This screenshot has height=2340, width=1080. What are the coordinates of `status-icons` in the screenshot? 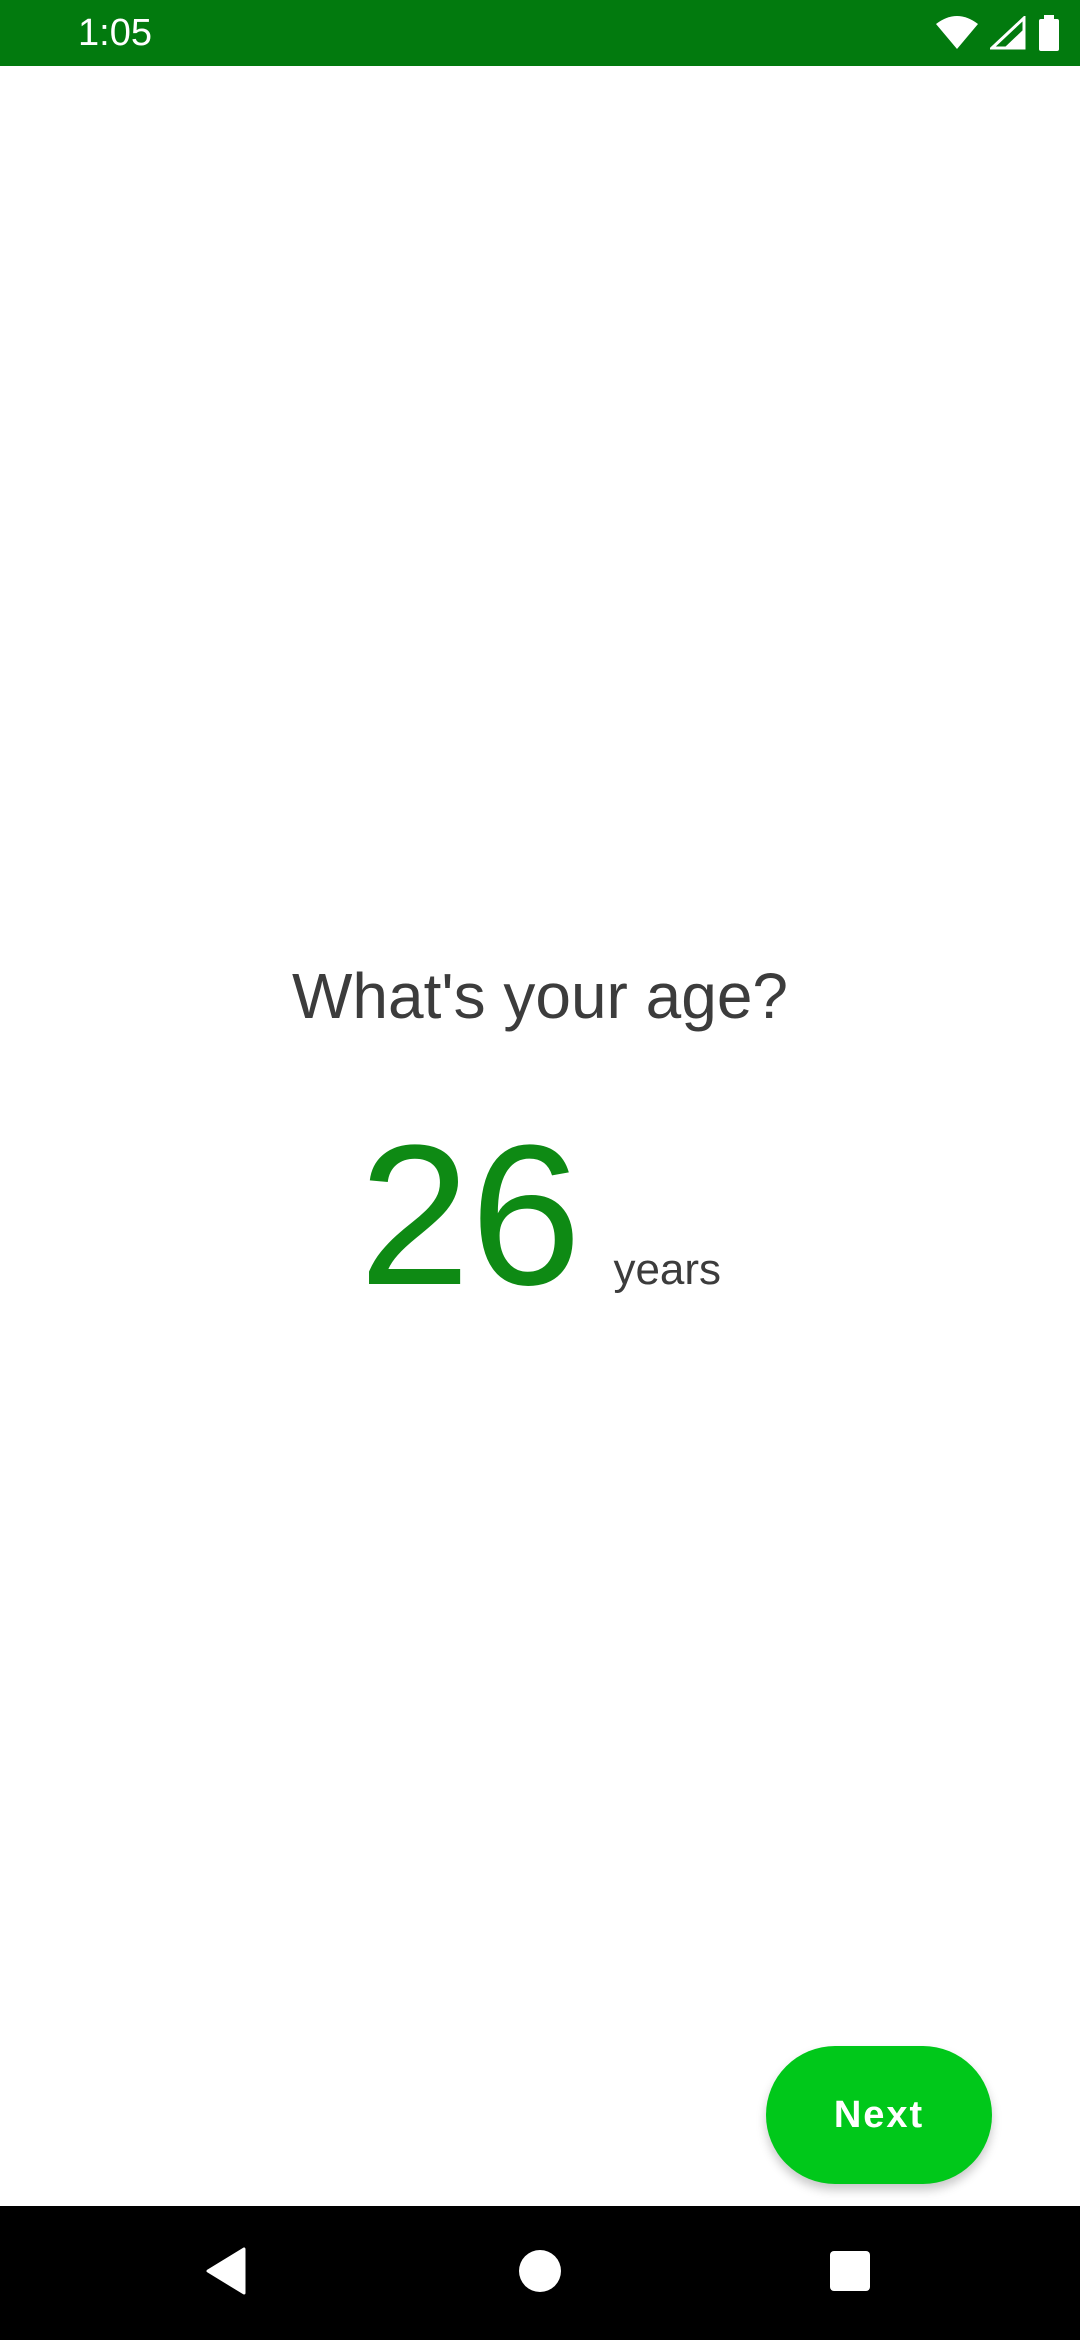 It's located at (998, 33).